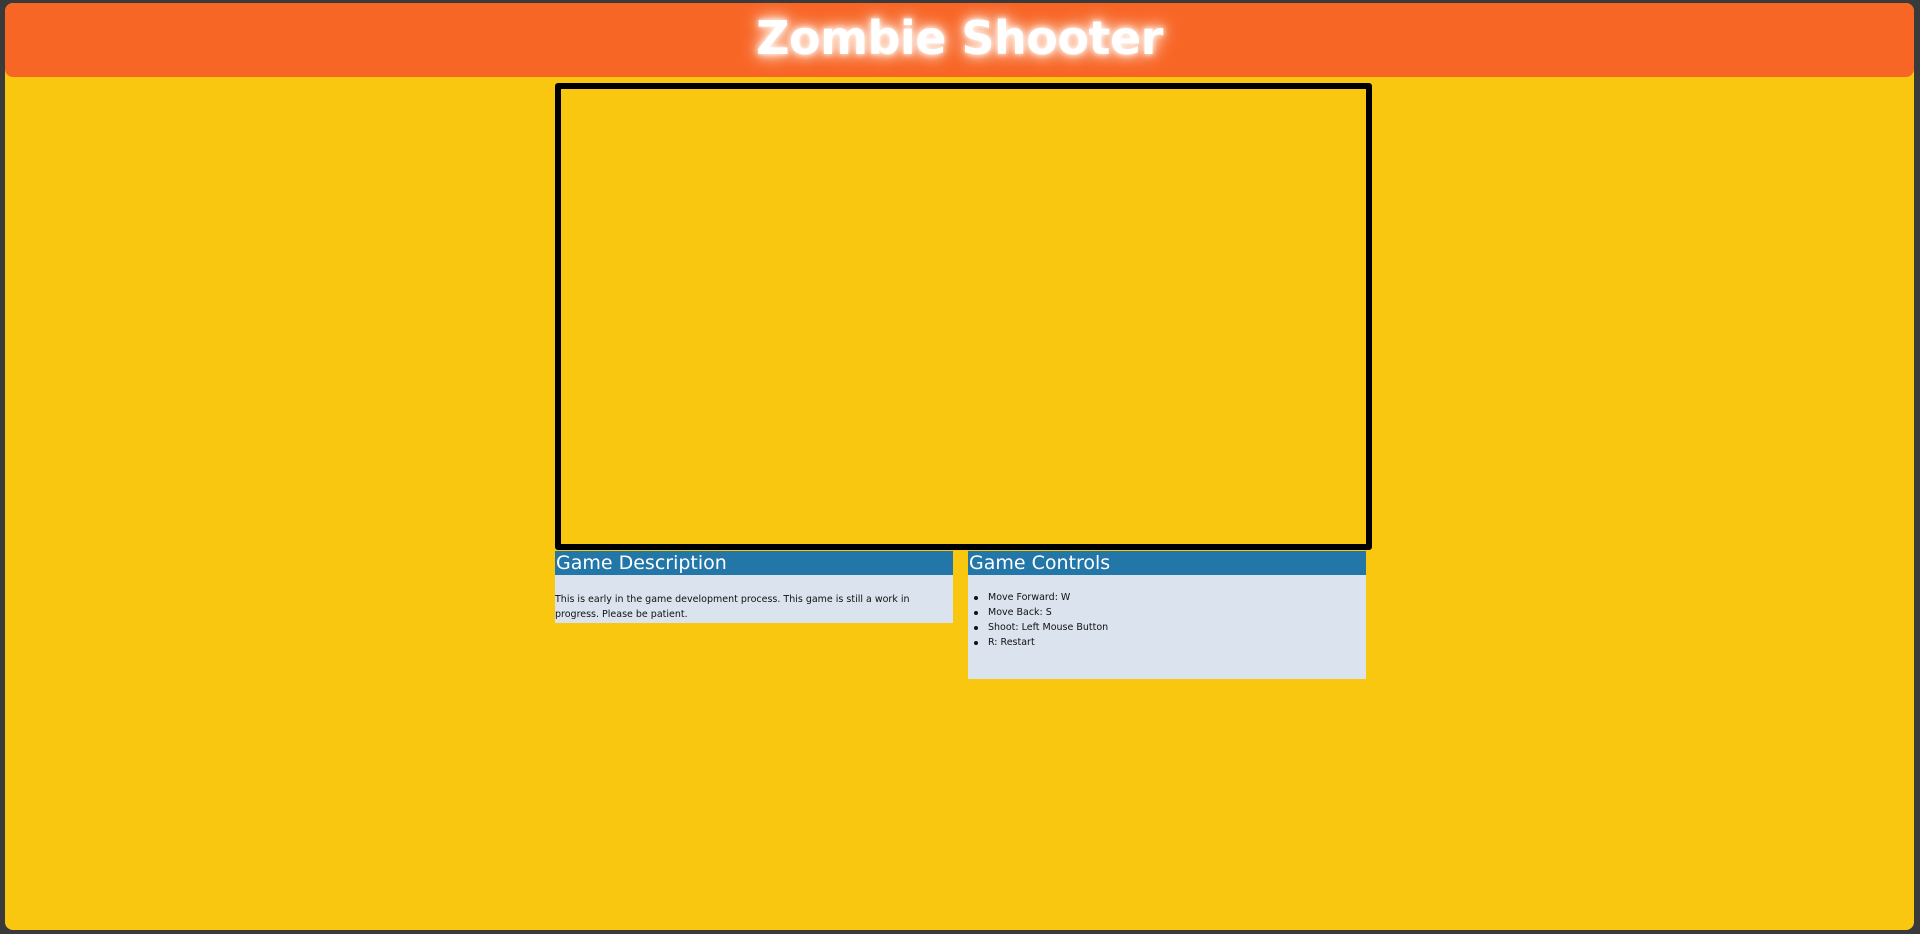 This screenshot has height=934, width=1920. I want to click on game-controls-heading: Game Controls, so click(1167, 563).